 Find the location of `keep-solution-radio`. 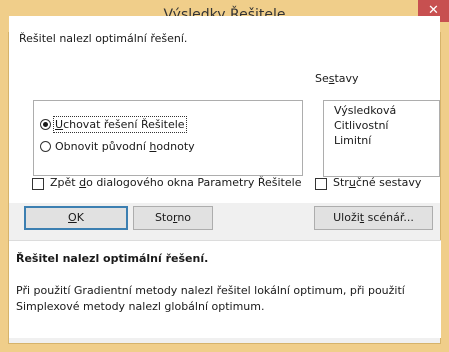

keep-solution-radio is located at coordinates (45, 124).